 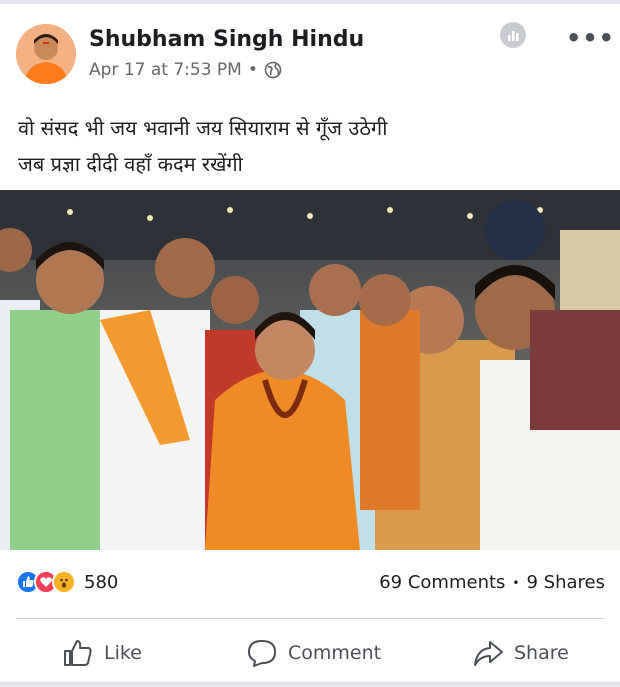 I want to click on comment-button: Comment, so click(x=313, y=653).